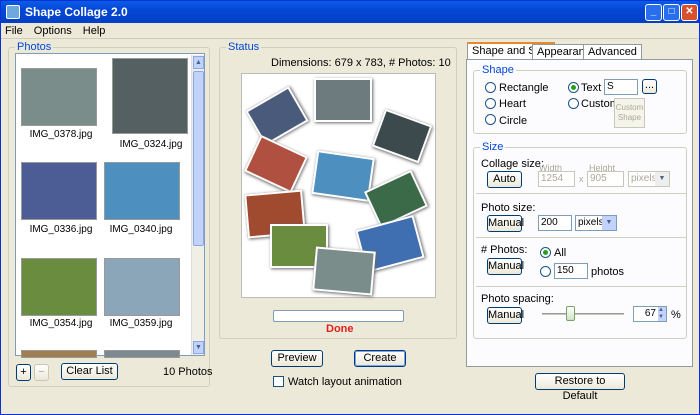  Describe the element at coordinates (244, 47) in the screenshot. I see `status-group-label: Status` at that location.